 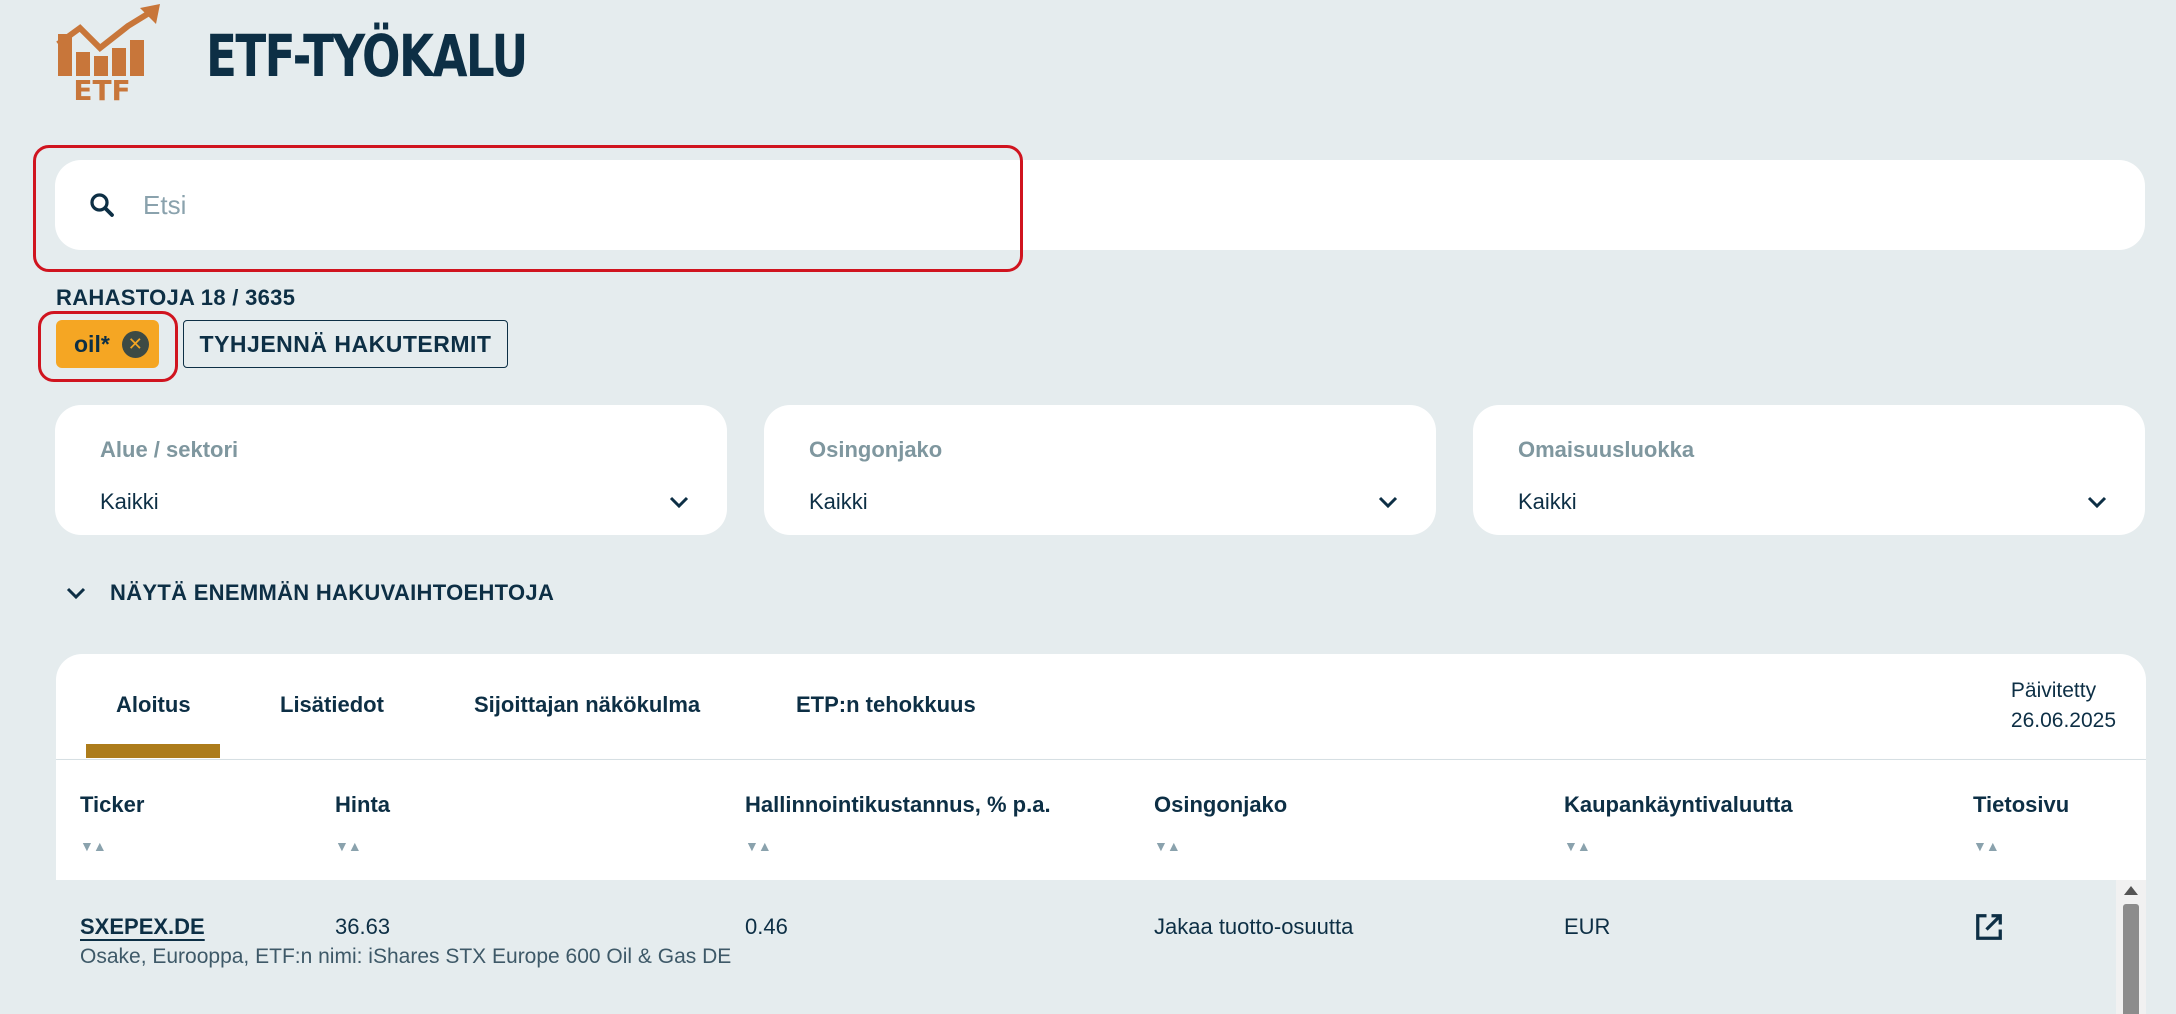 What do you see at coordinates (362, 805) in the screenshot?
I see `column-header-price: Hinta` at bounding box center [362, 805].